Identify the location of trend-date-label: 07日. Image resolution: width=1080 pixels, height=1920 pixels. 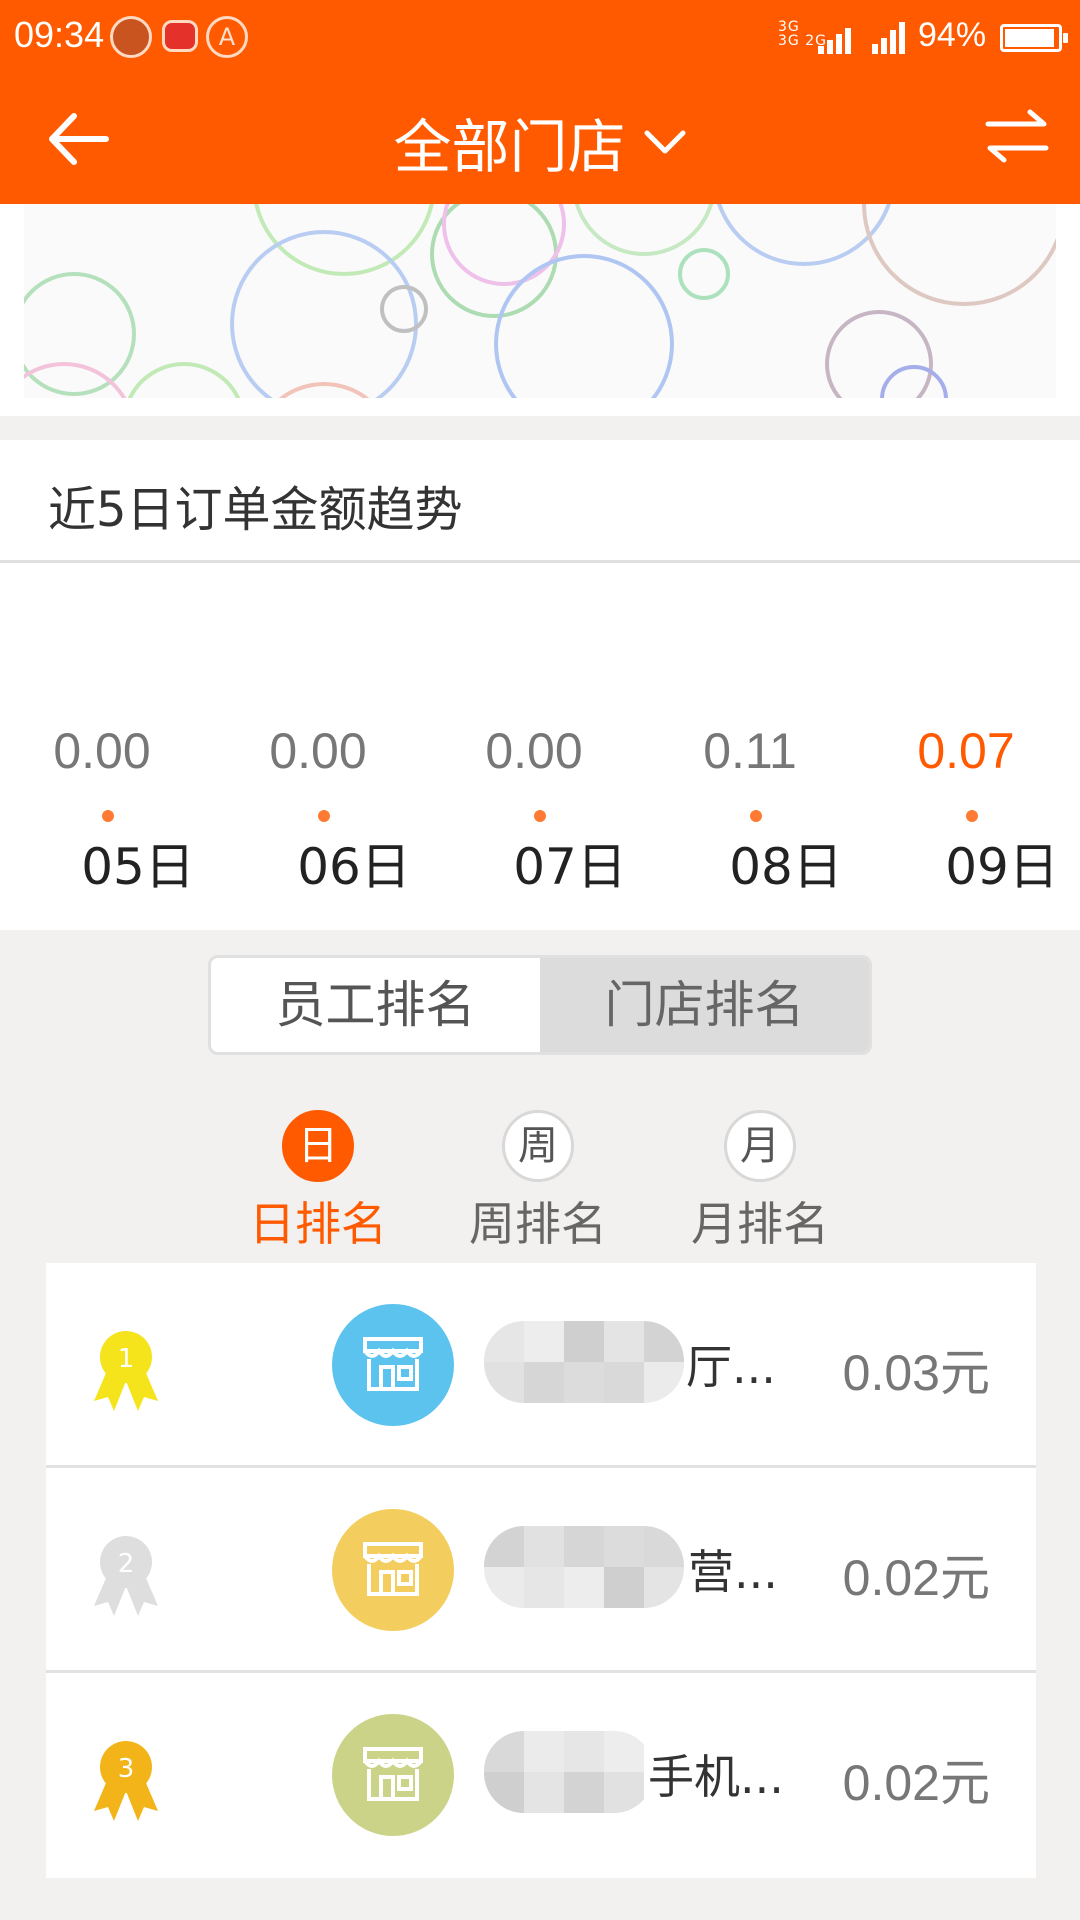
(570, 867).